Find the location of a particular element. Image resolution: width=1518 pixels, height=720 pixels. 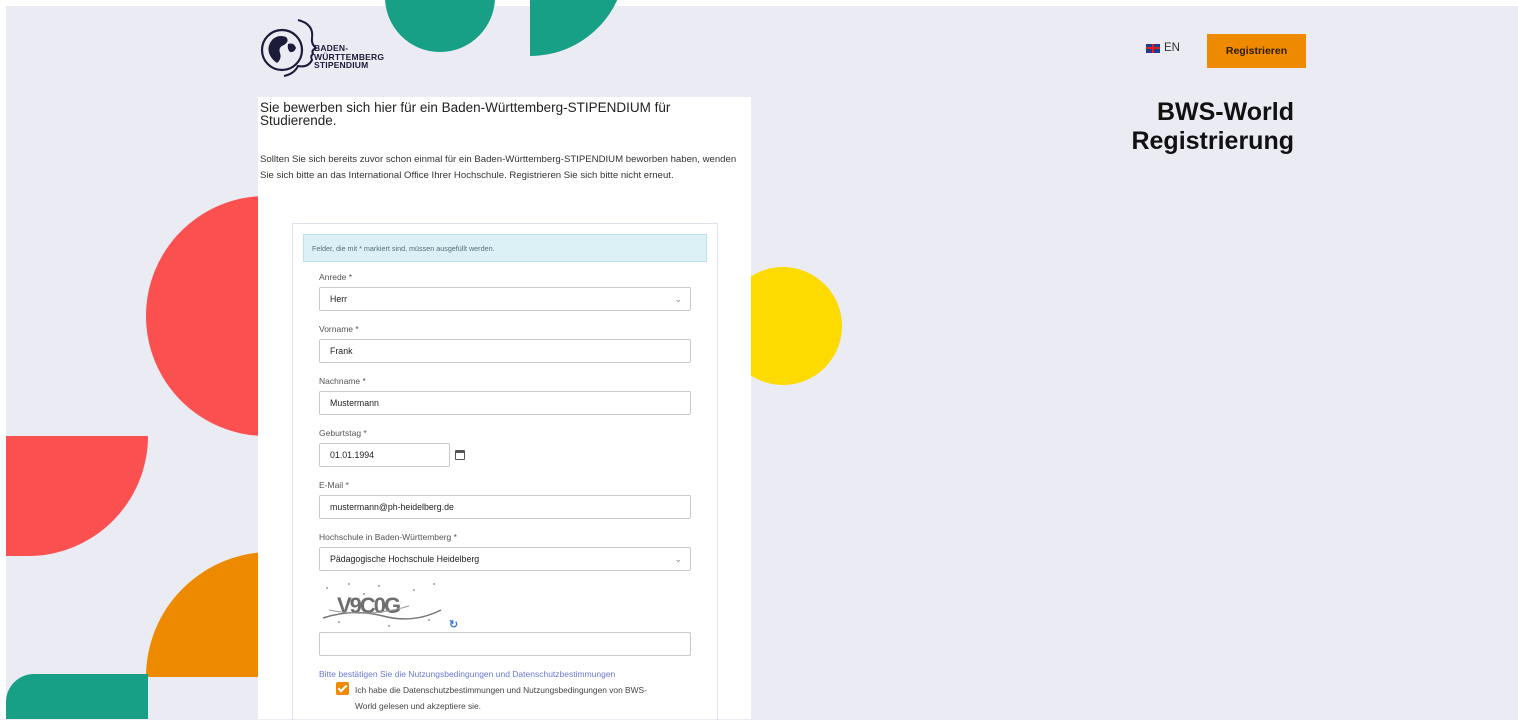

captcha-text: V9C0G is located at coordinates (368, 605).